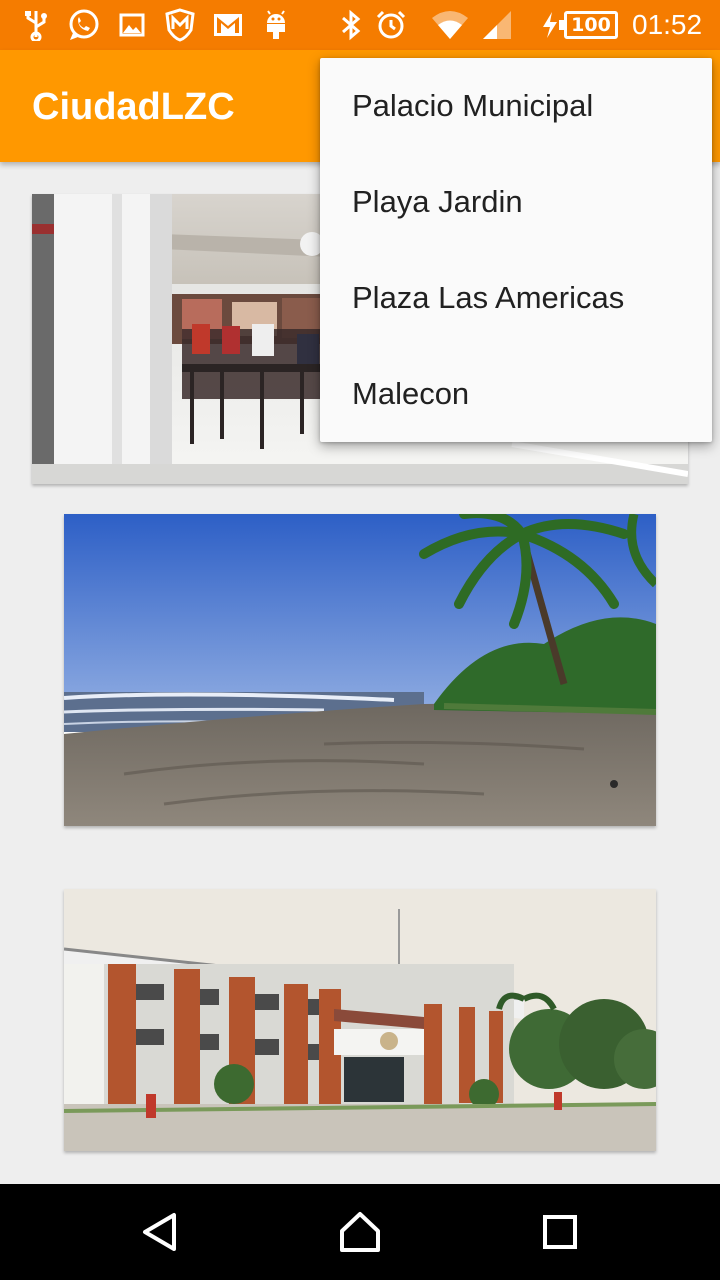 The width and height of the screenshot is (720, 1280). I want to click on menu-item-malecon: Malecon, so click(516, 394).